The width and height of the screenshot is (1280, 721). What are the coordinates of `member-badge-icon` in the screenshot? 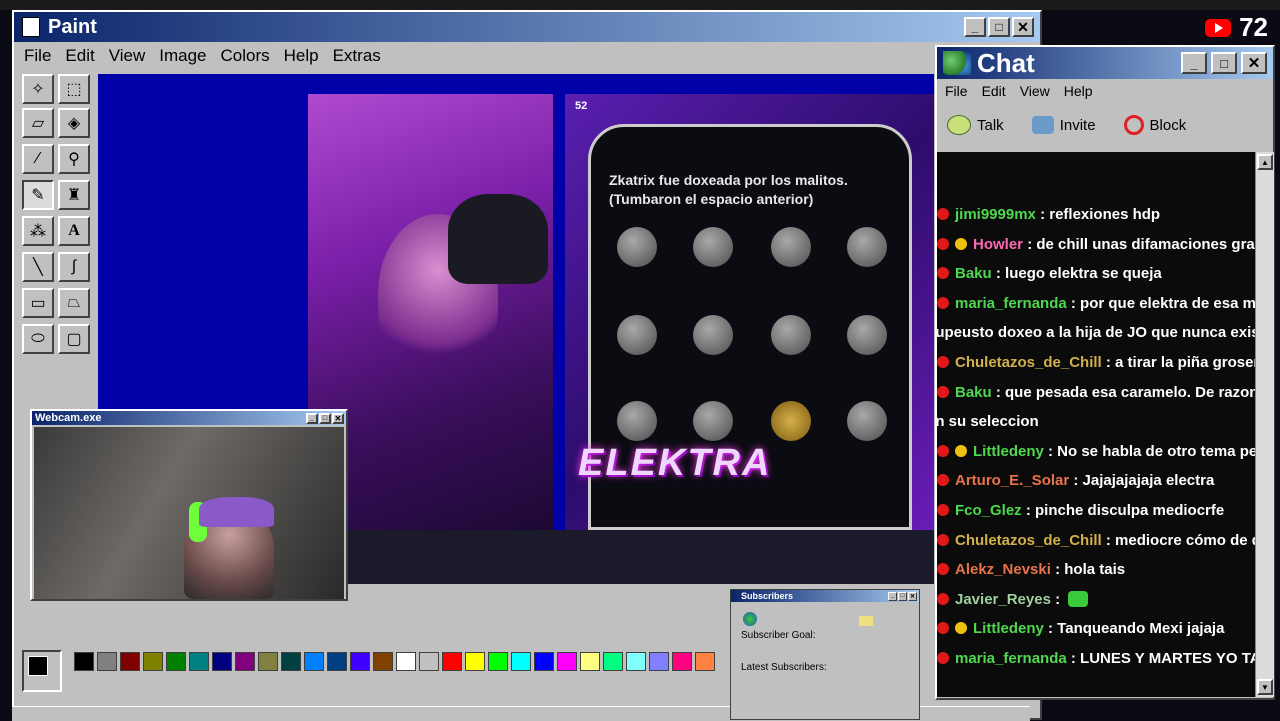 It's located at (961, 243).